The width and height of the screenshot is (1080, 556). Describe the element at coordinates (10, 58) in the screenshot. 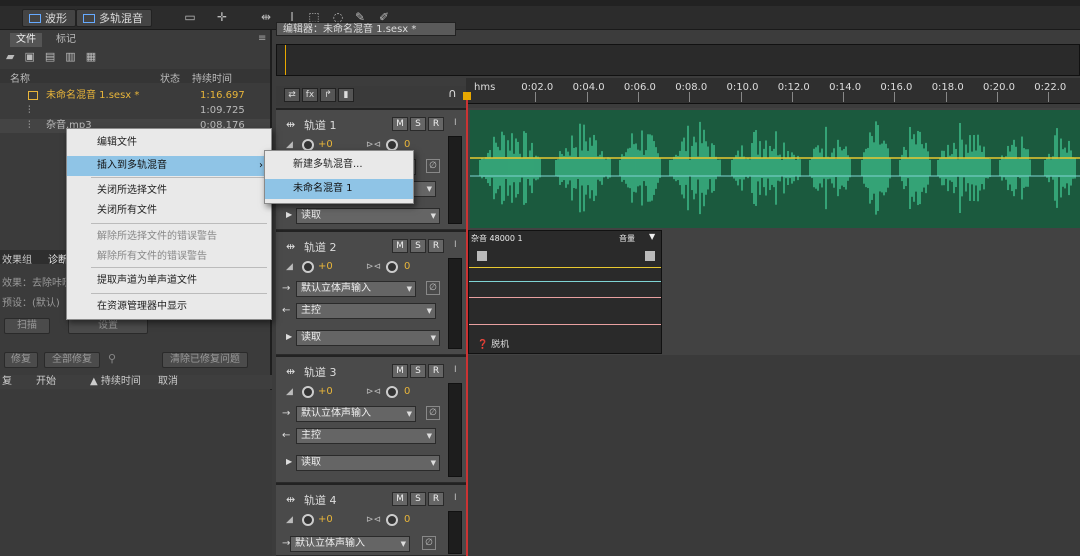

I see `open-folder-icon: ▰` at that location.